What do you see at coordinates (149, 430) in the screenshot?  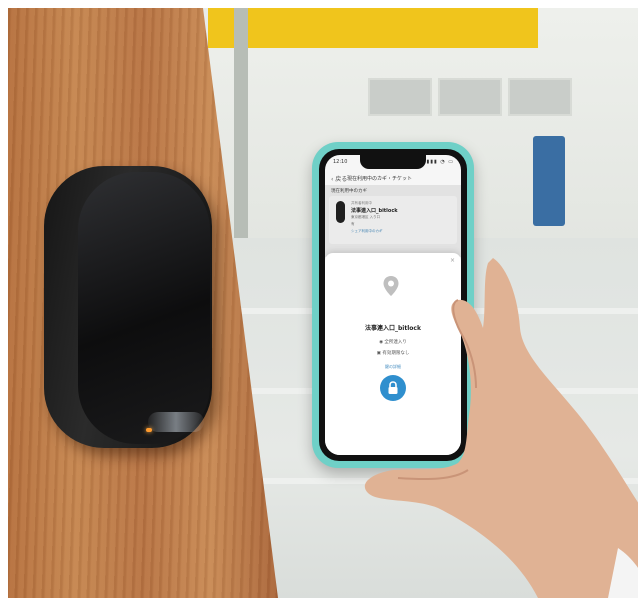 I see `smart-lock-led` at bounding box center [149, 430].